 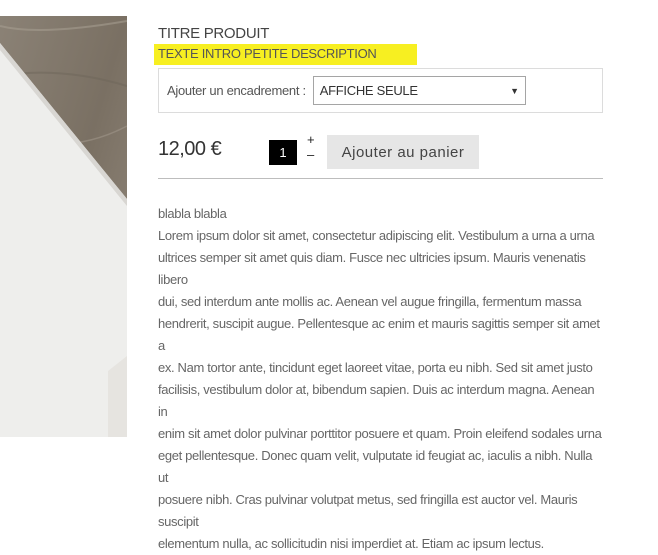 I want to click on product-title: TITRE PRODUIT, so click(x=214, y=33).